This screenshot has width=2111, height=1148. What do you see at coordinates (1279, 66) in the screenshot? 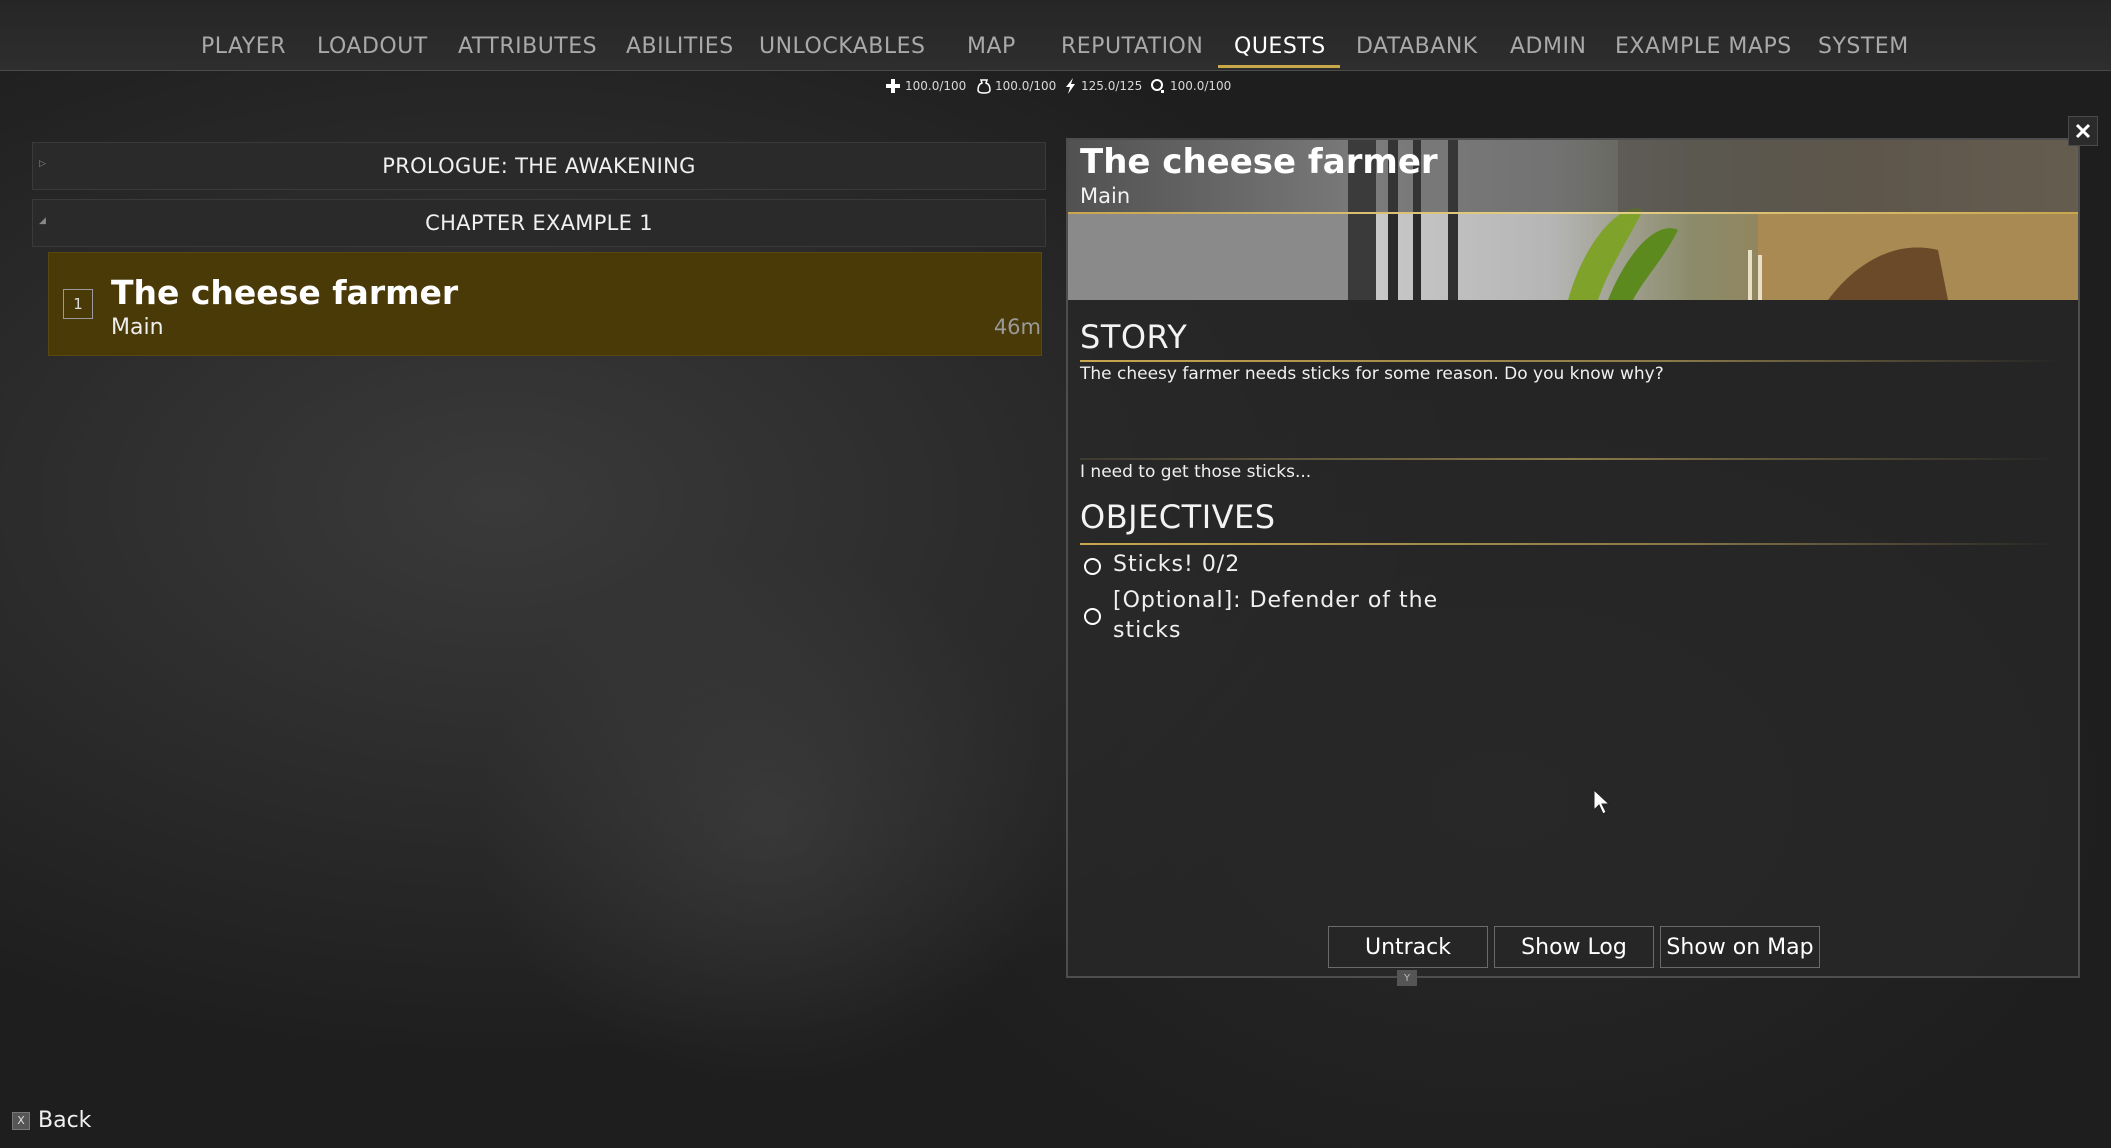
I see `active-tab-indicator` at bounding box center [1279, 66].